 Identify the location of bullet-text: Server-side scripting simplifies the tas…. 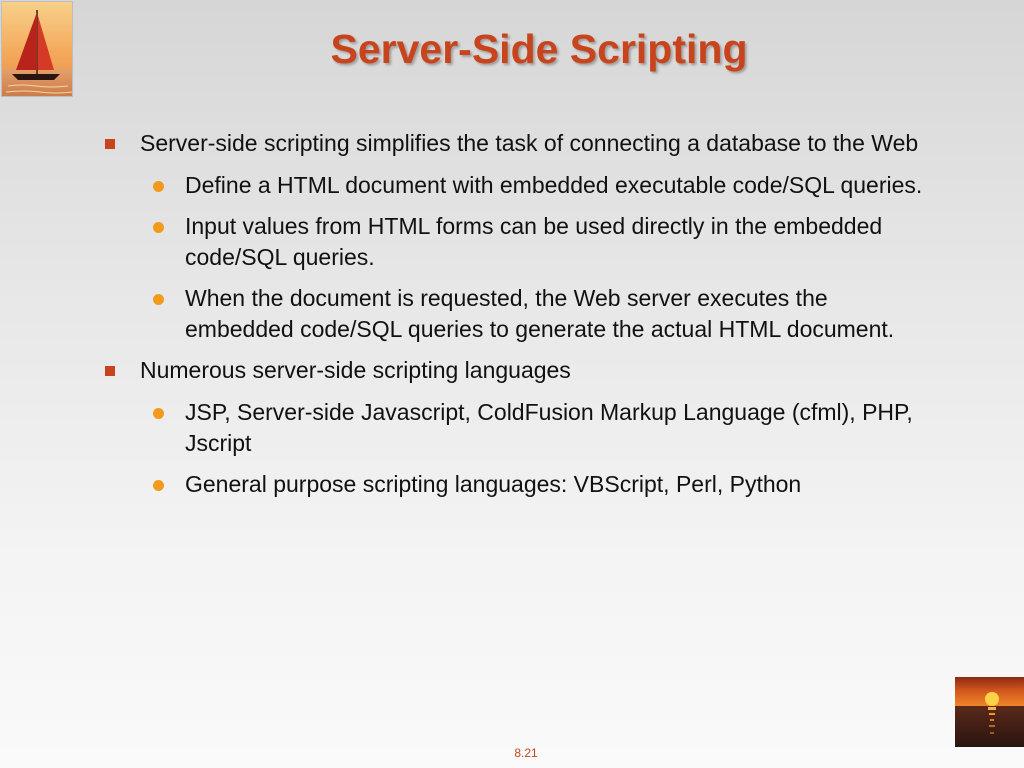
(529, 143).